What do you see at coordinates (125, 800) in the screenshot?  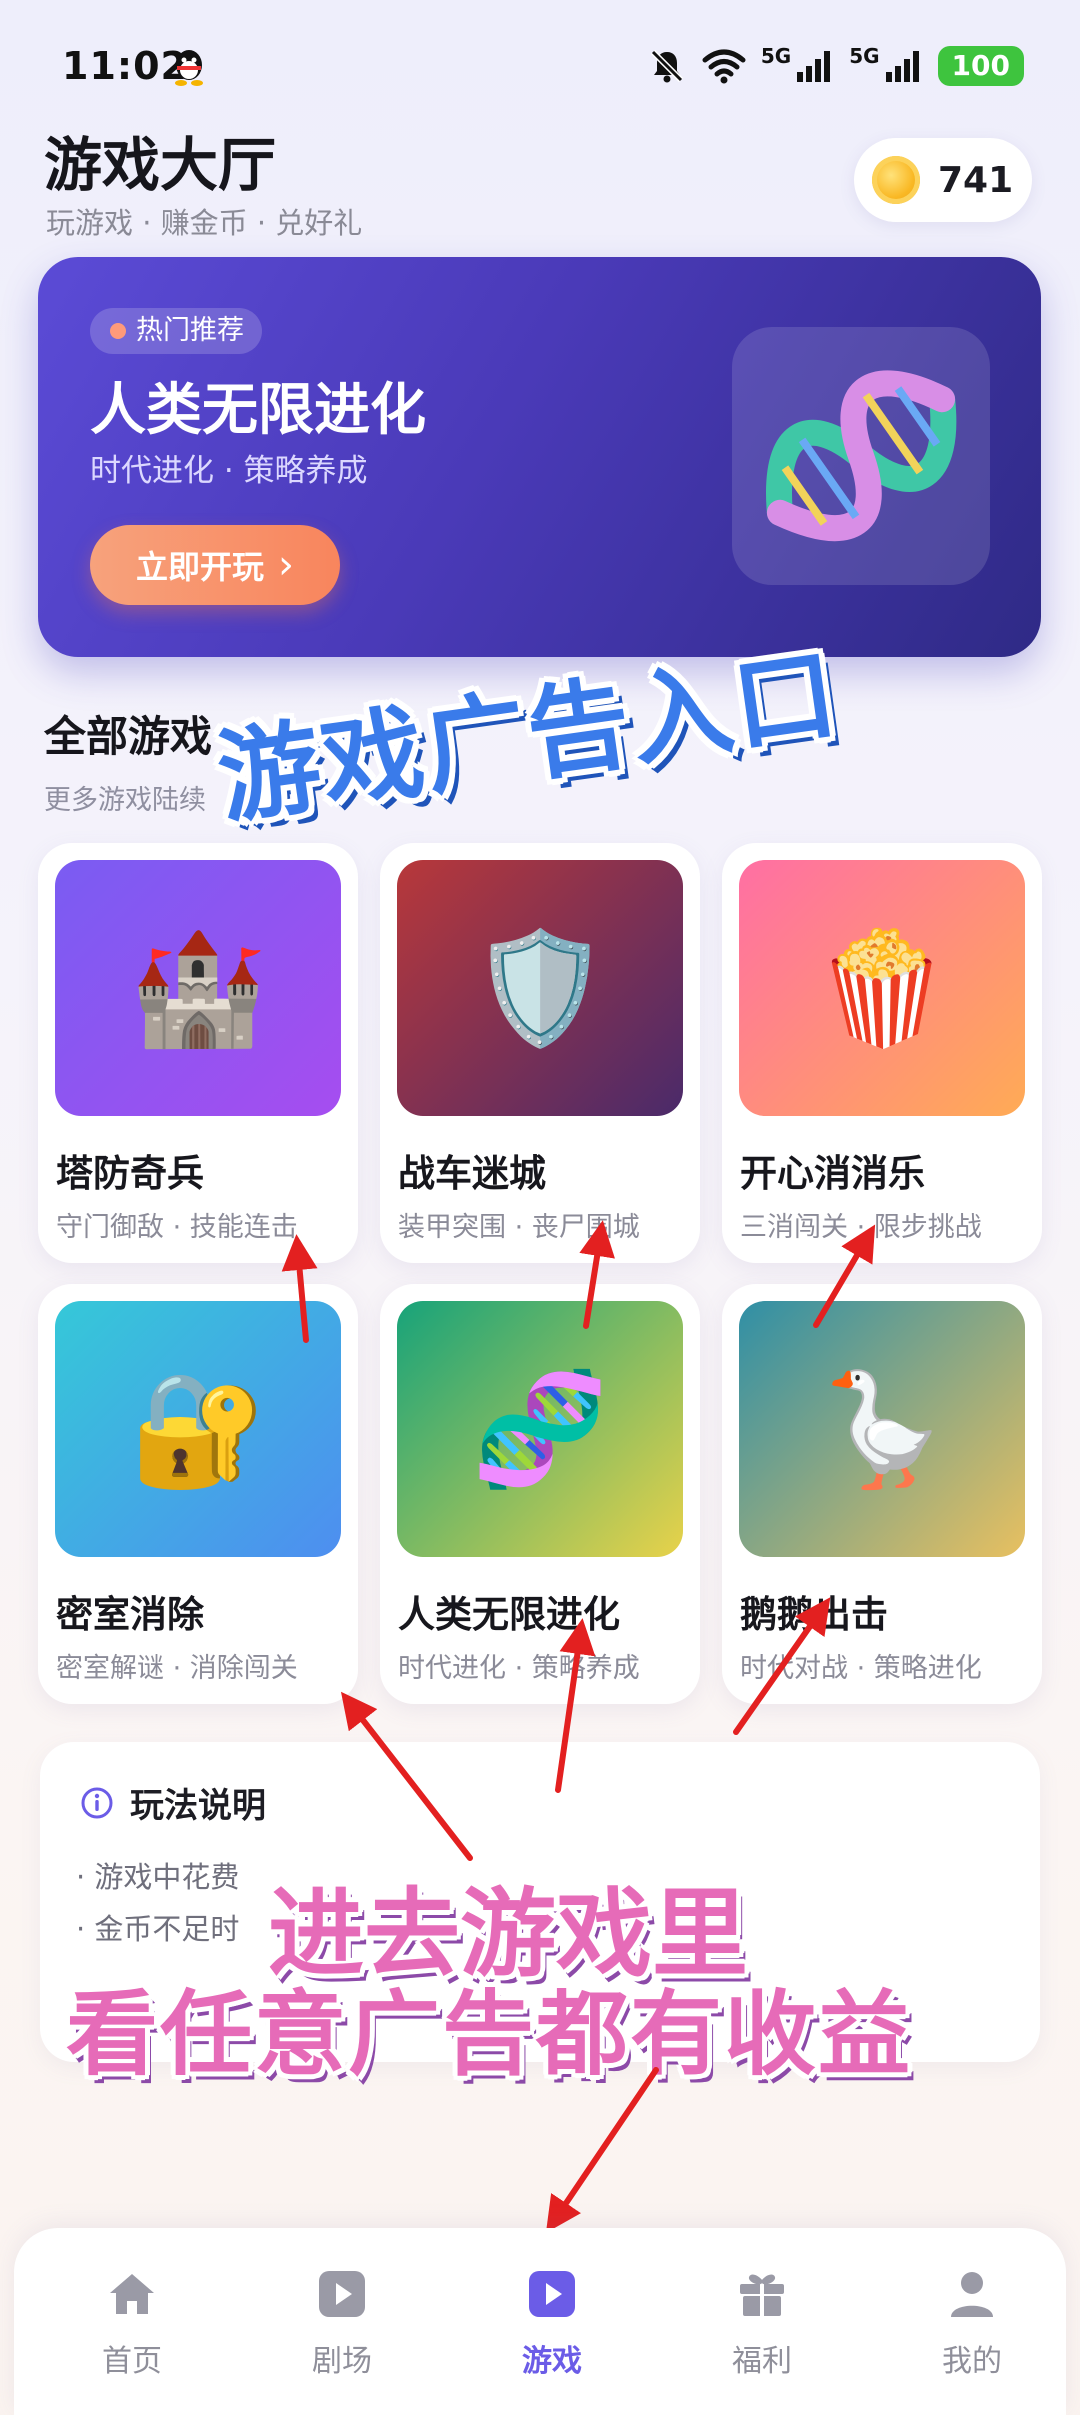 I see `section-subtitle: 更多游戏陆续` at bounding box center [125, 800].